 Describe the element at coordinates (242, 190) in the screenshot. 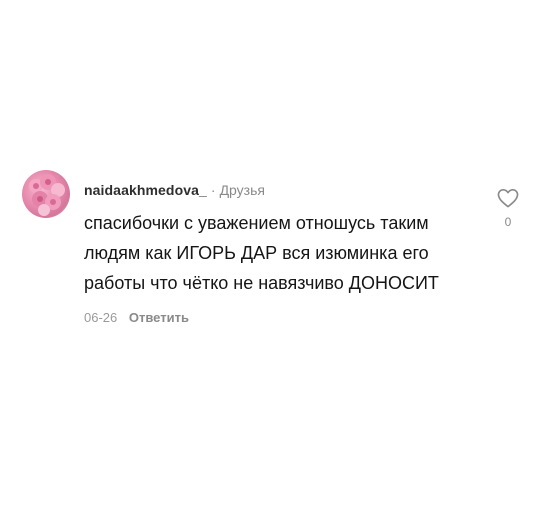

I see `friends-badge: Друзья` at that location.